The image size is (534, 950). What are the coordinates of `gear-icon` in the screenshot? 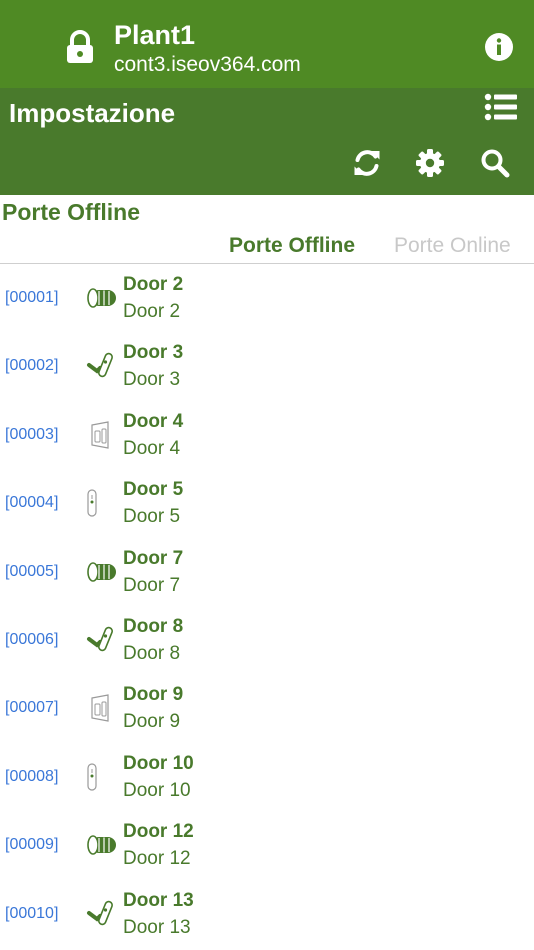 It's located at (430, 163).